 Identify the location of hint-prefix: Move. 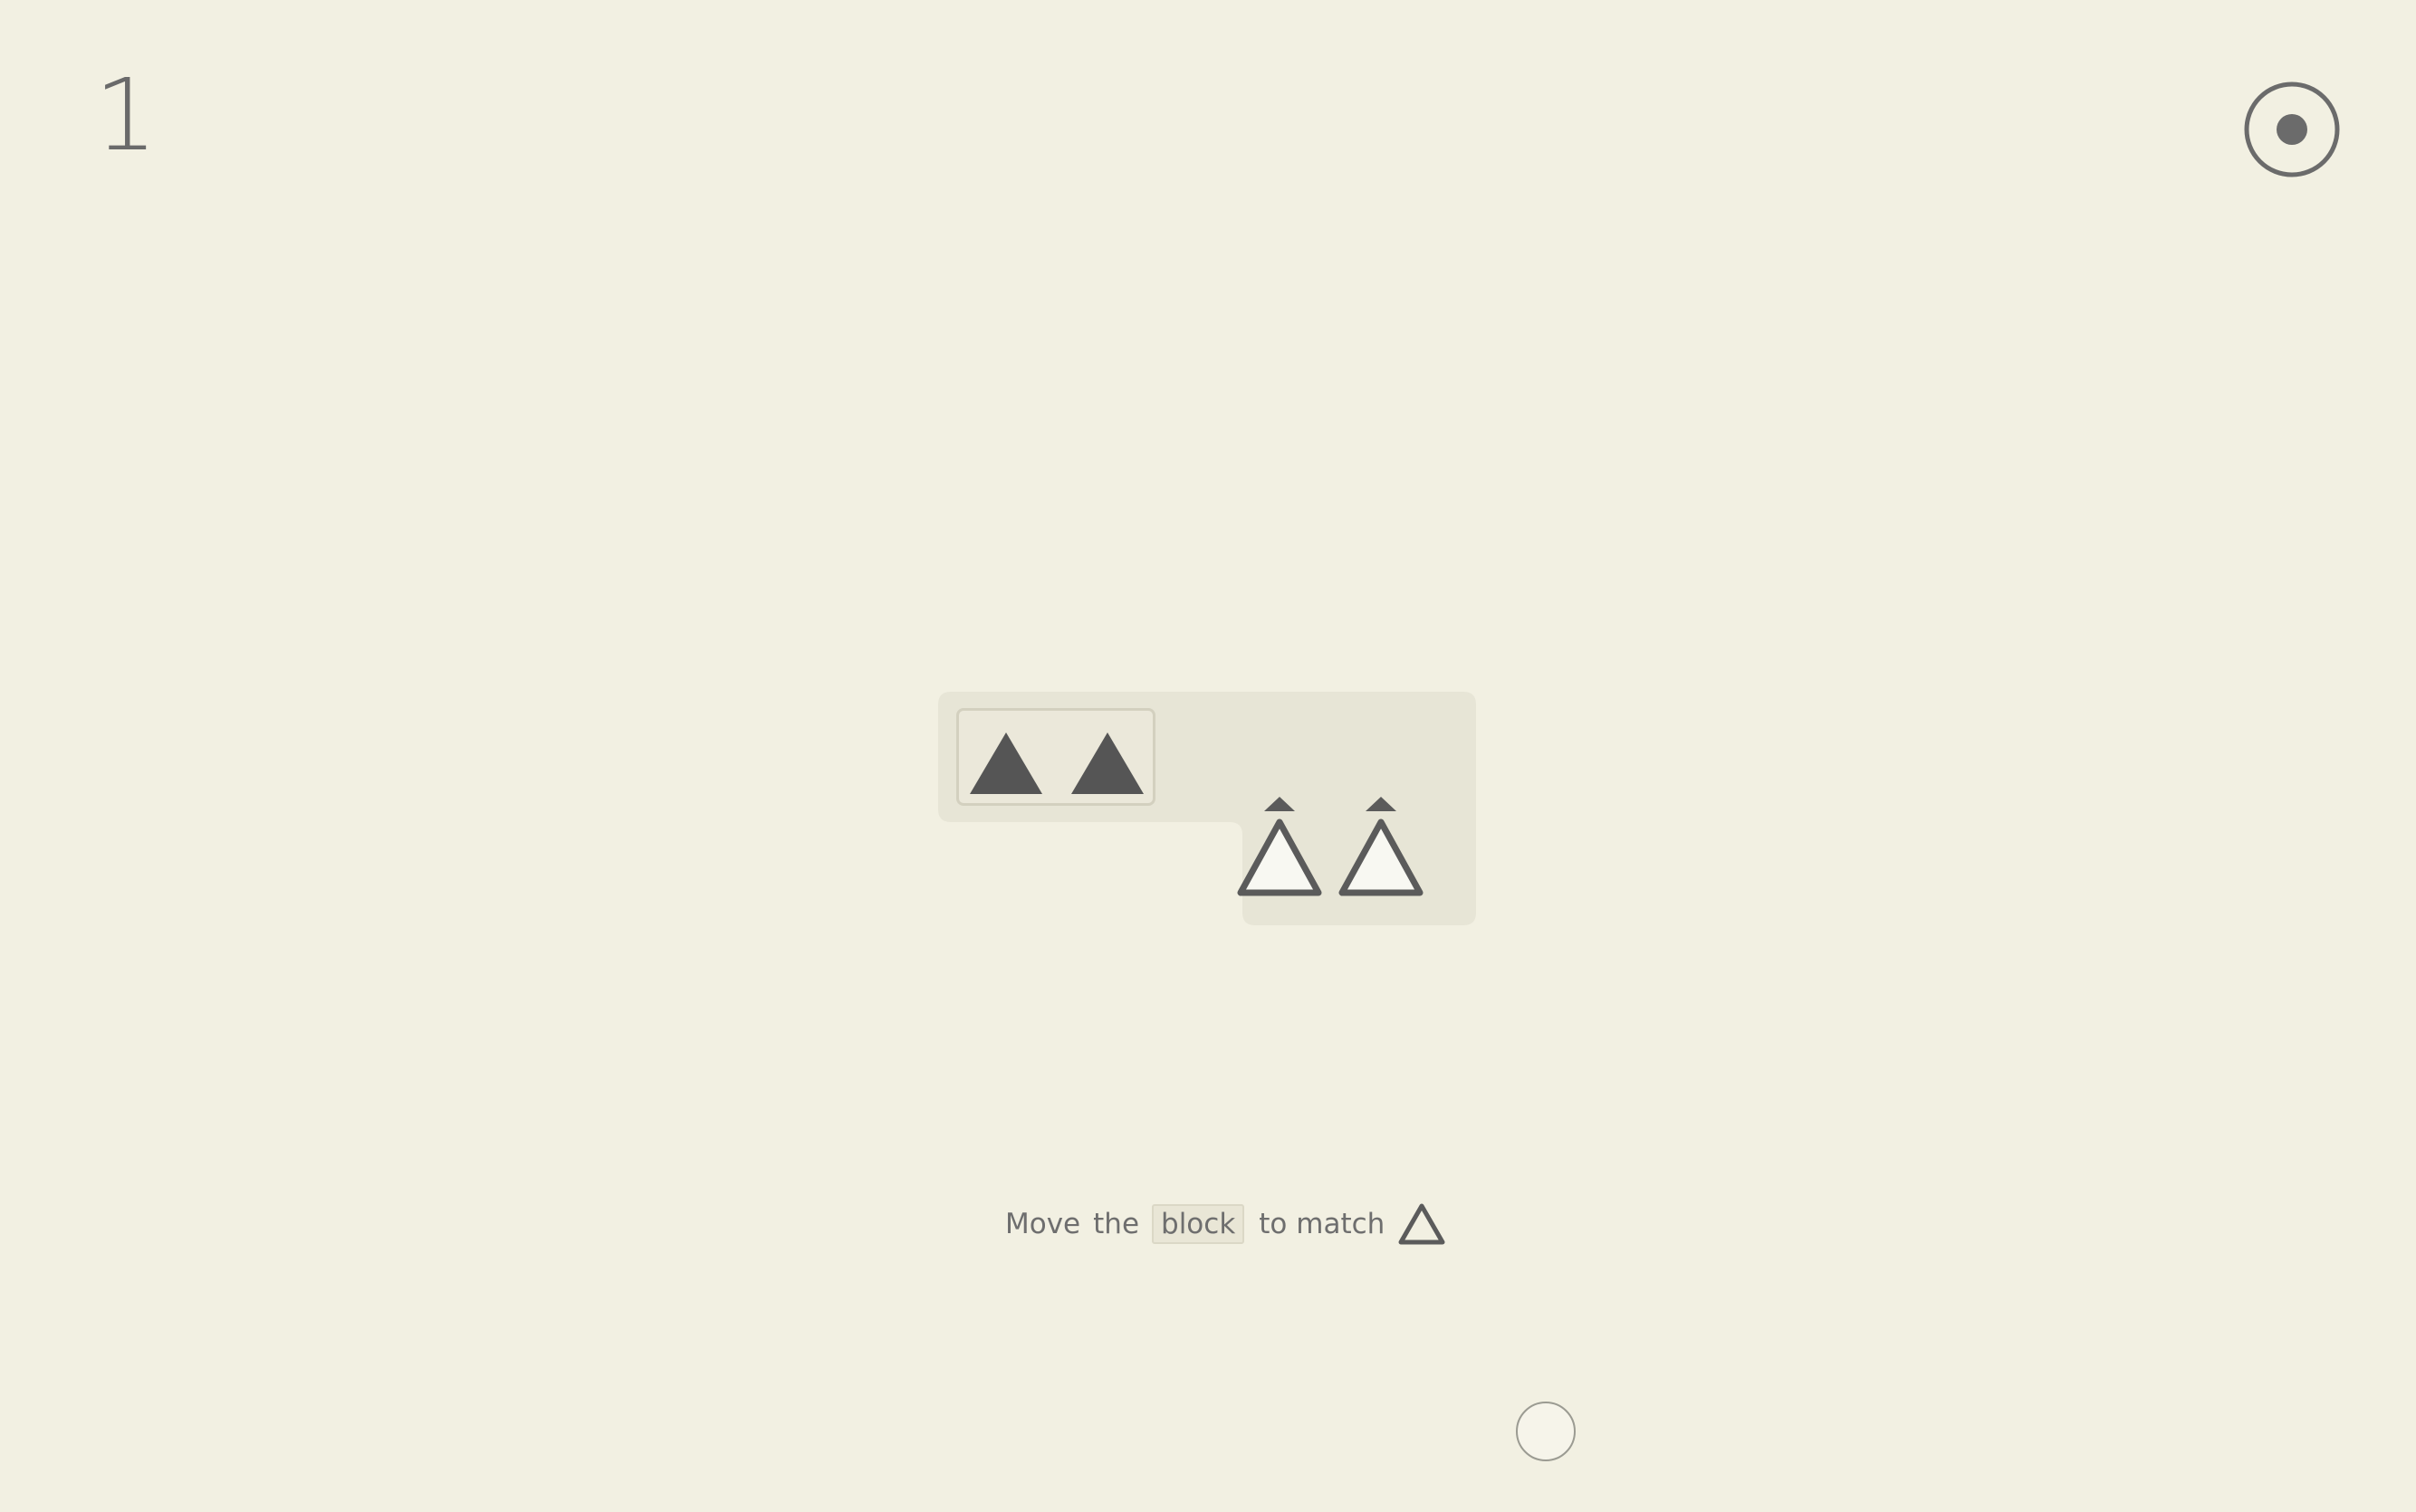
(1043, 1224).